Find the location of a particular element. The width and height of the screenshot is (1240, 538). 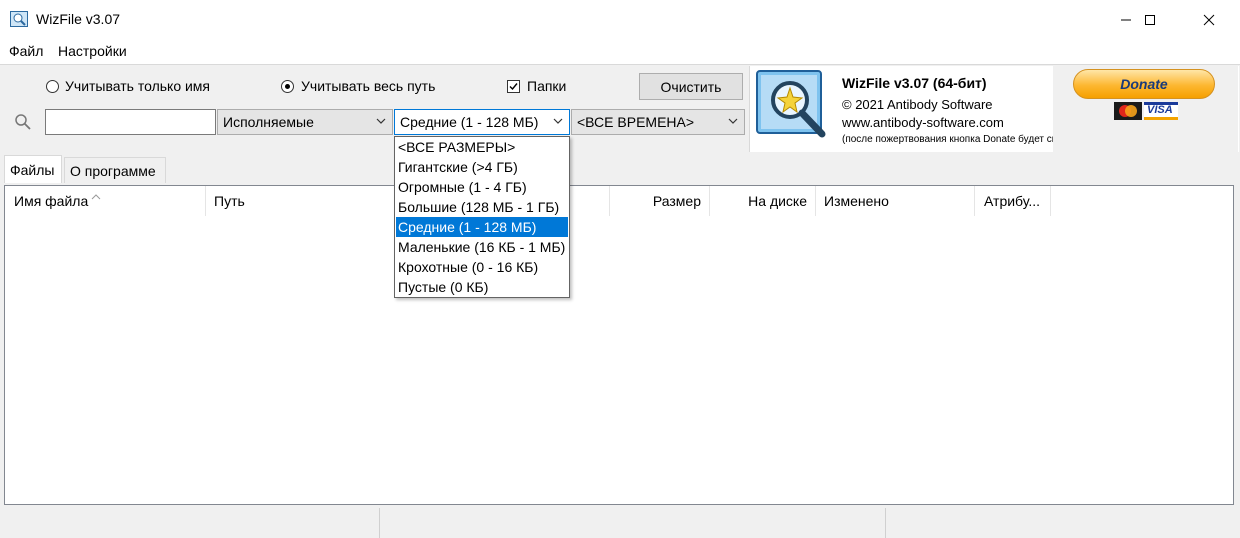

column-header-size: Размер is located at coordinates (660, 201).